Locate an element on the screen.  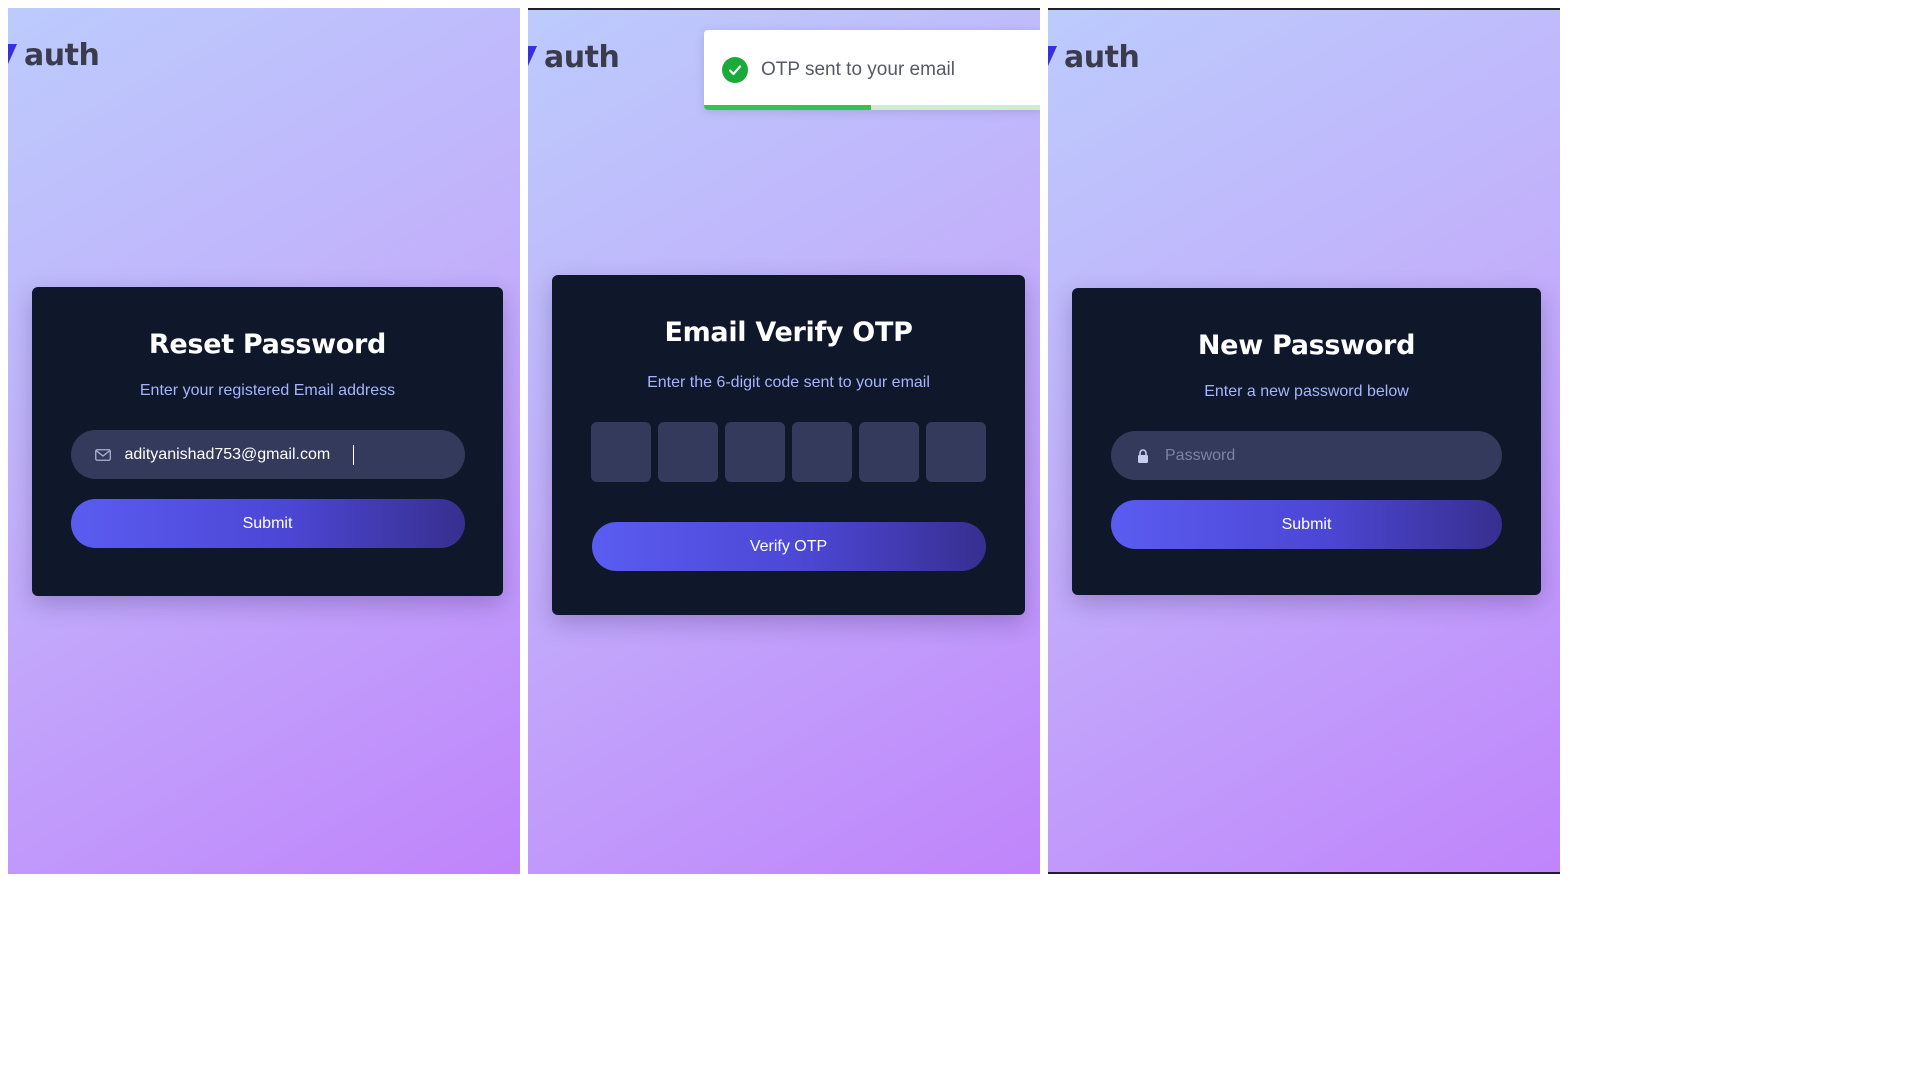
email-field is located at coordinates (267, 454).